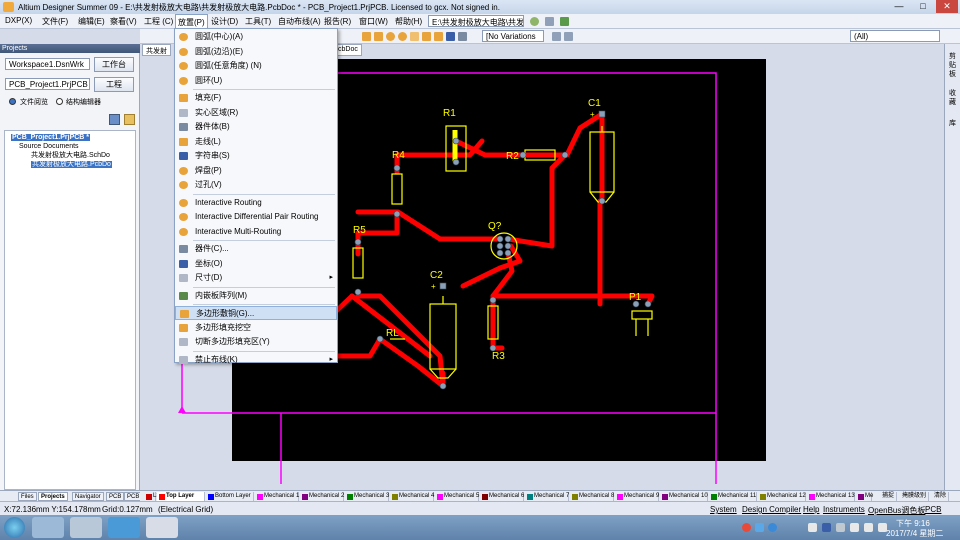  What do you see at coordinates (156, 50) in the screenshot?
I see `tab-schematic: 共发射` at bounding box center [156, 50].